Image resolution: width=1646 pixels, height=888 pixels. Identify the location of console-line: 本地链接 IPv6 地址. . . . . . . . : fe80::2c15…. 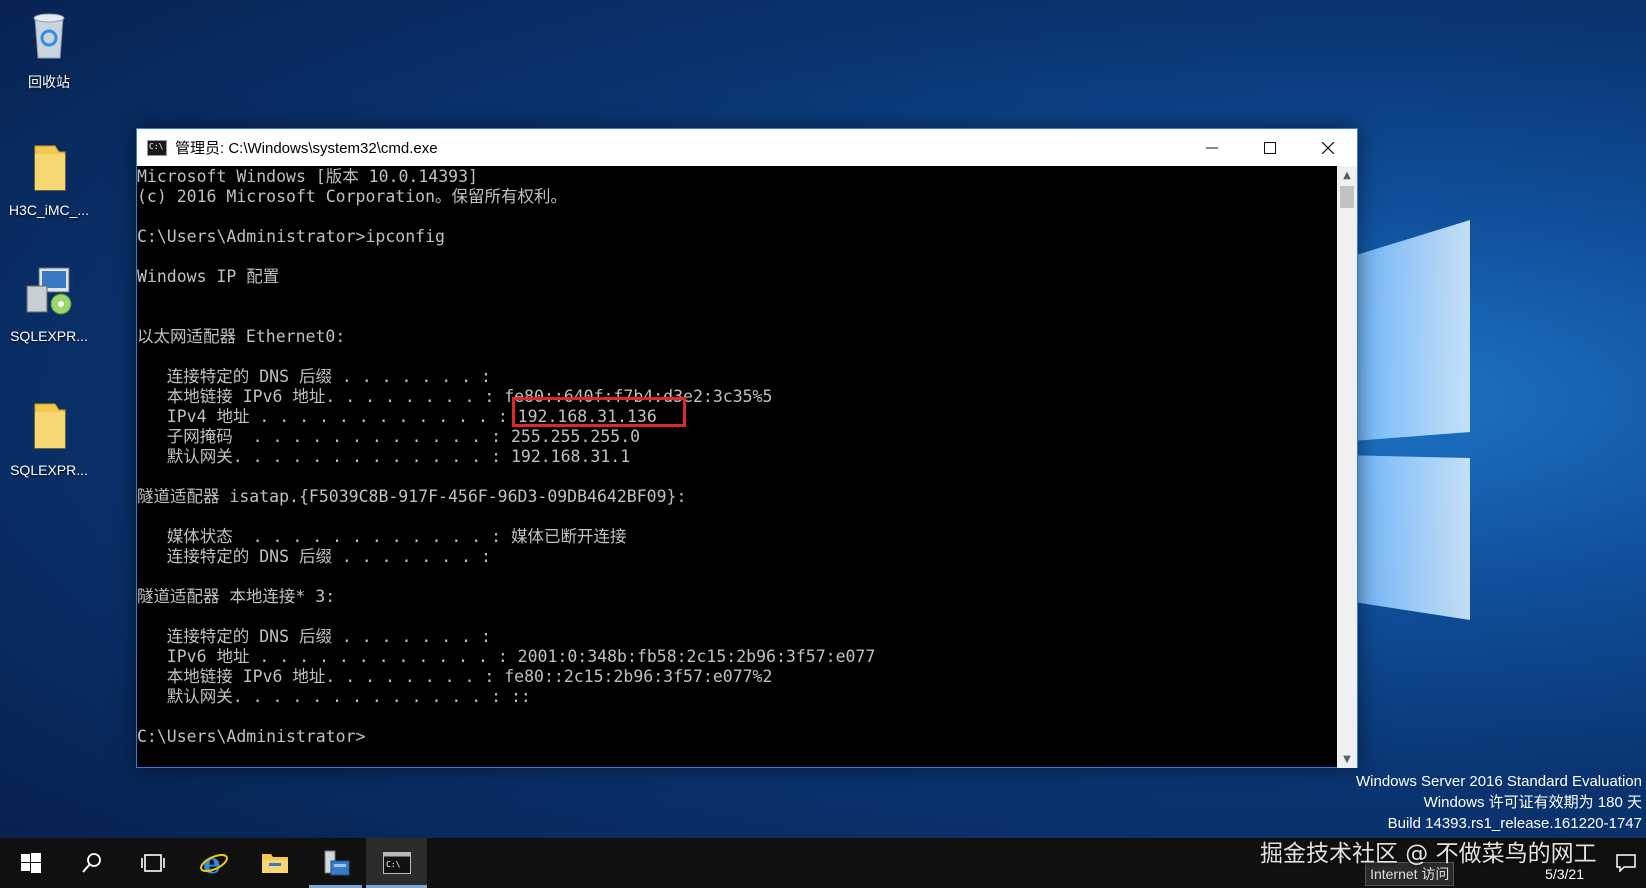
(455, 676).